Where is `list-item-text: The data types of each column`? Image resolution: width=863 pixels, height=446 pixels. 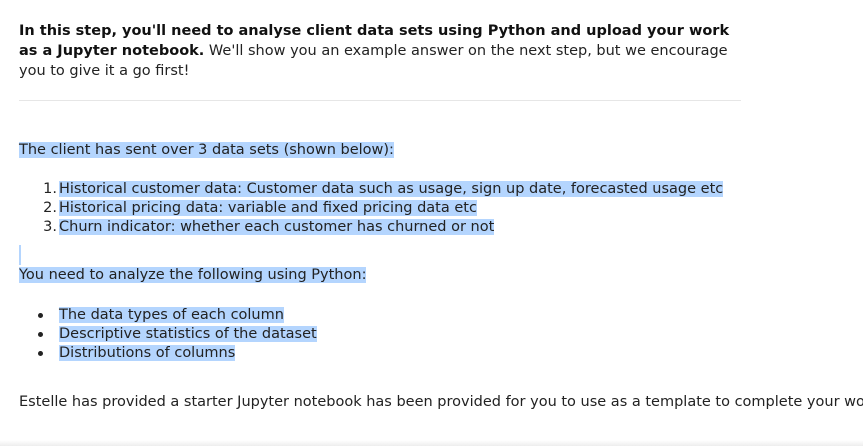
list-item-text: The data types of each column is located at coordinates (171, 315).